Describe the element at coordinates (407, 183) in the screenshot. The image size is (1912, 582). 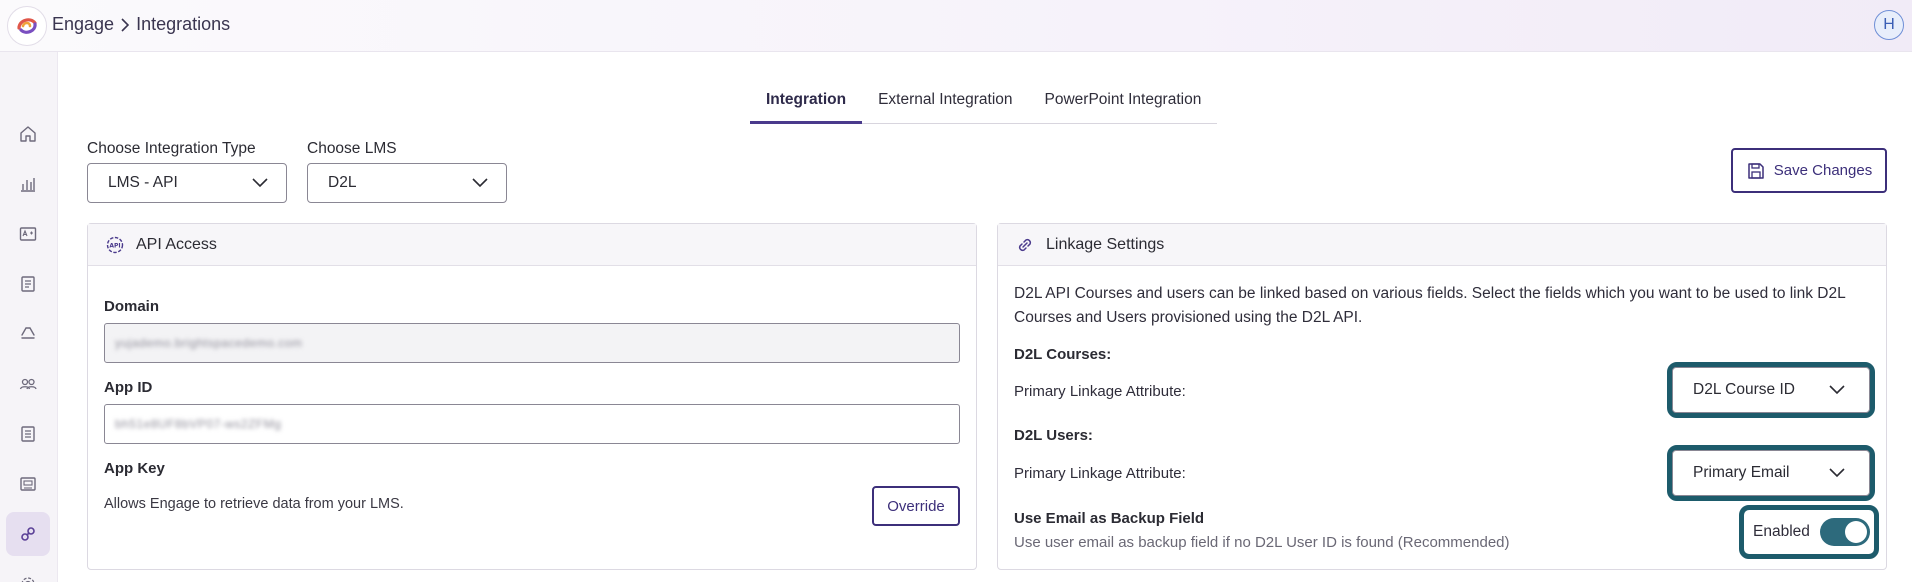
I see `lms-select: D2L` at that location.